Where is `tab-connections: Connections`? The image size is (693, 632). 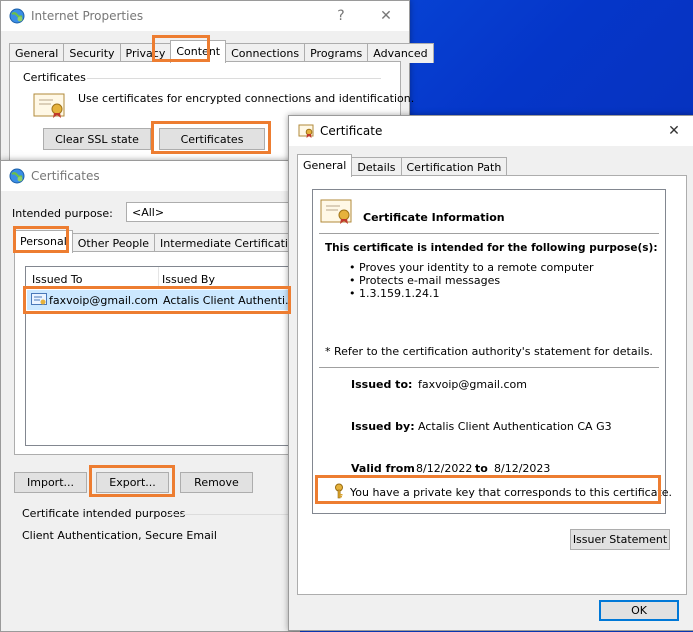
tab-connections: Connections is located at coordinates (265, 53).